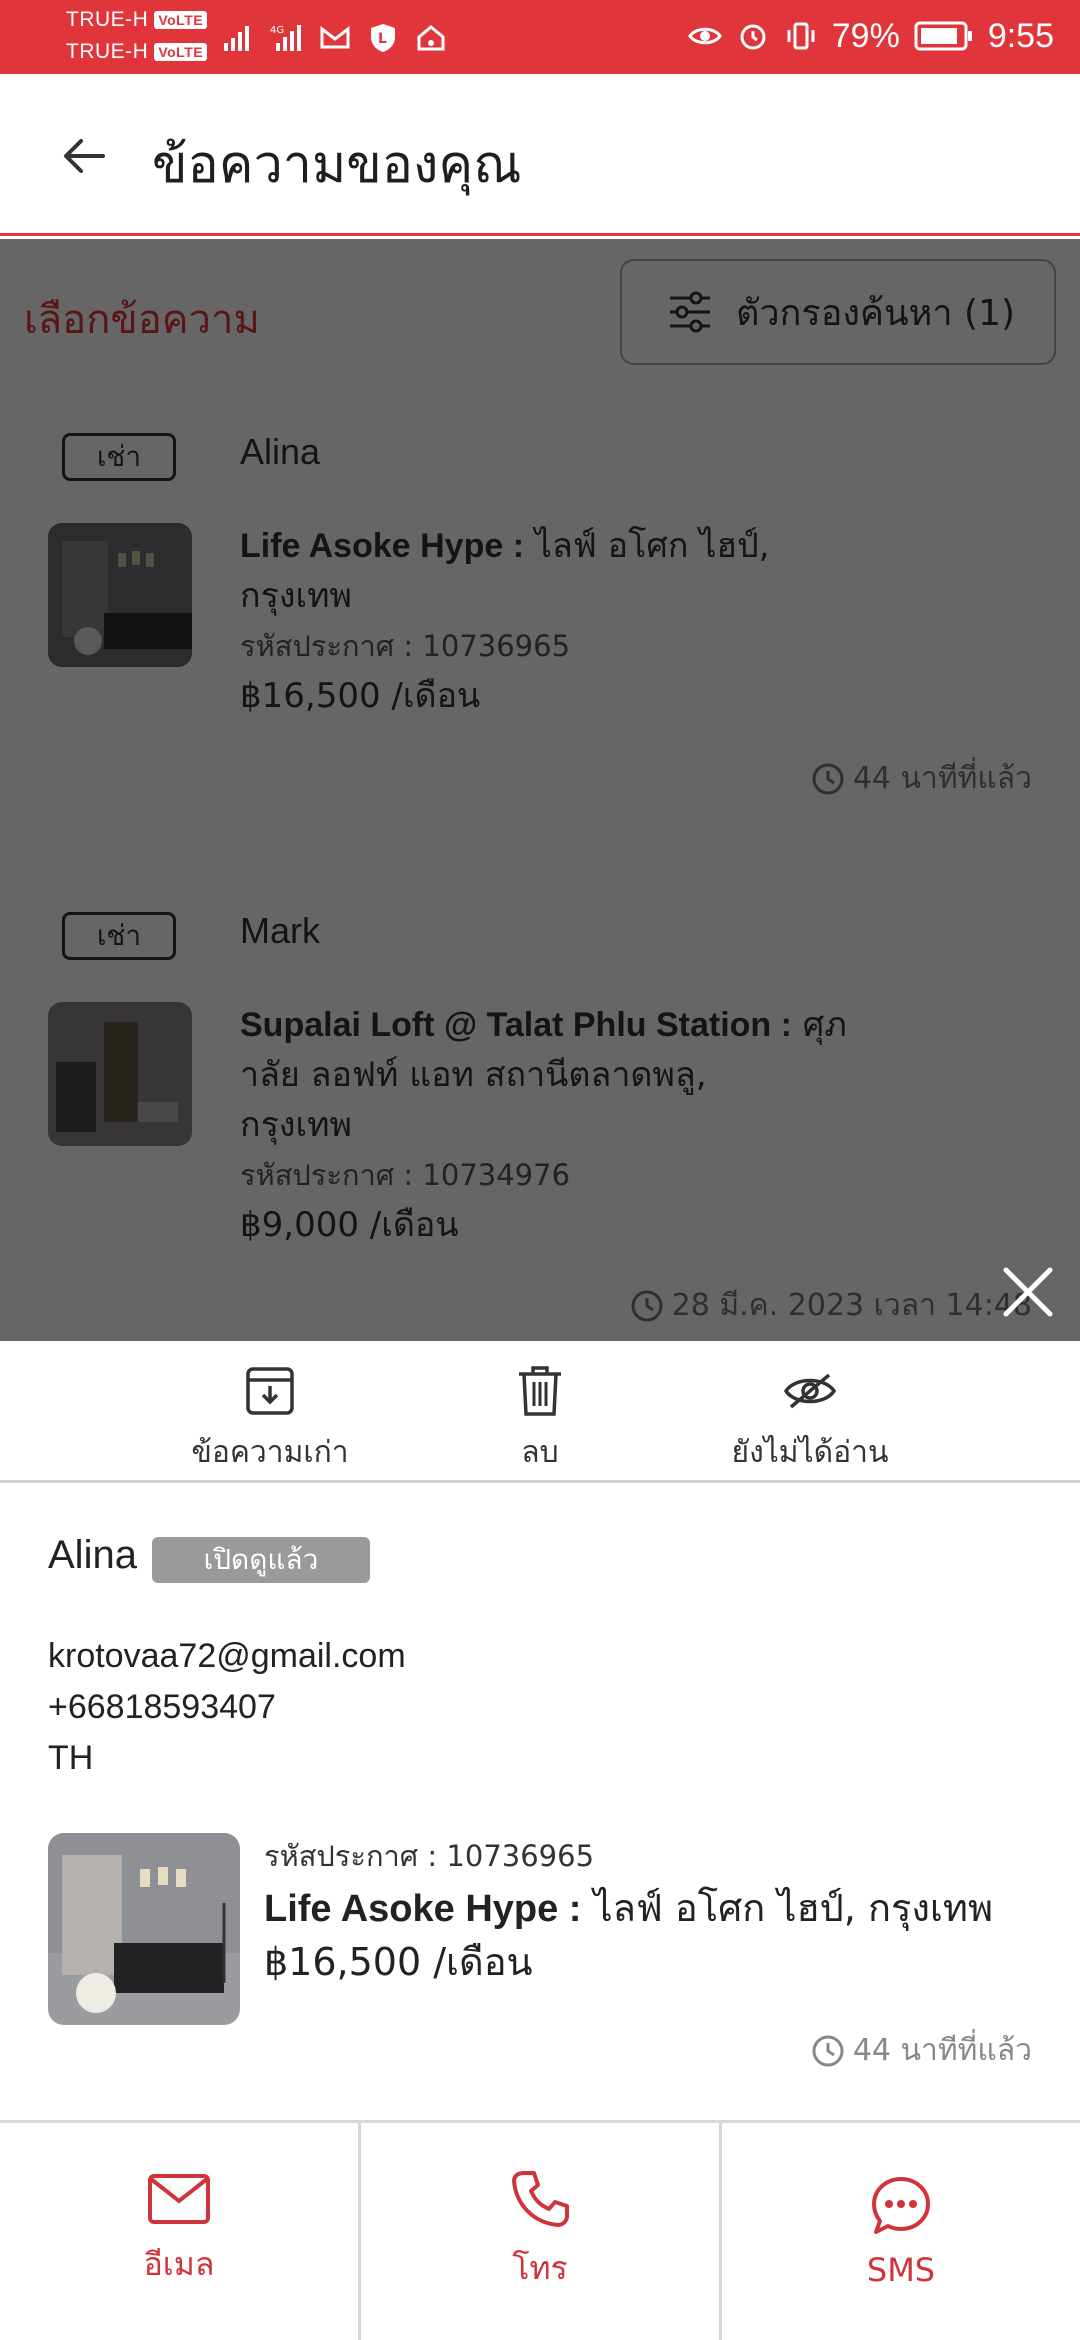 The height and width of the screenshot is (2340, 1080). I want to click on battery-percent: 79%, so click(865, 35).